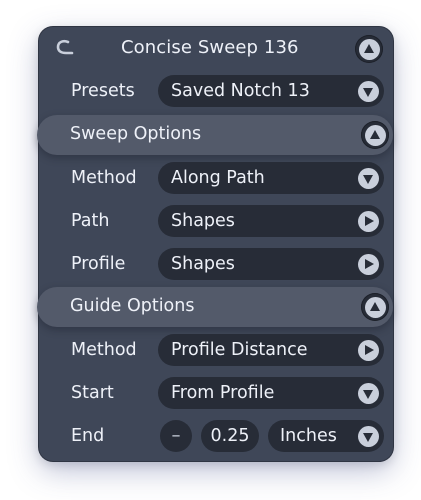  I want to click on guide-method-dropdown: Profile Distance, so click(271, 350).